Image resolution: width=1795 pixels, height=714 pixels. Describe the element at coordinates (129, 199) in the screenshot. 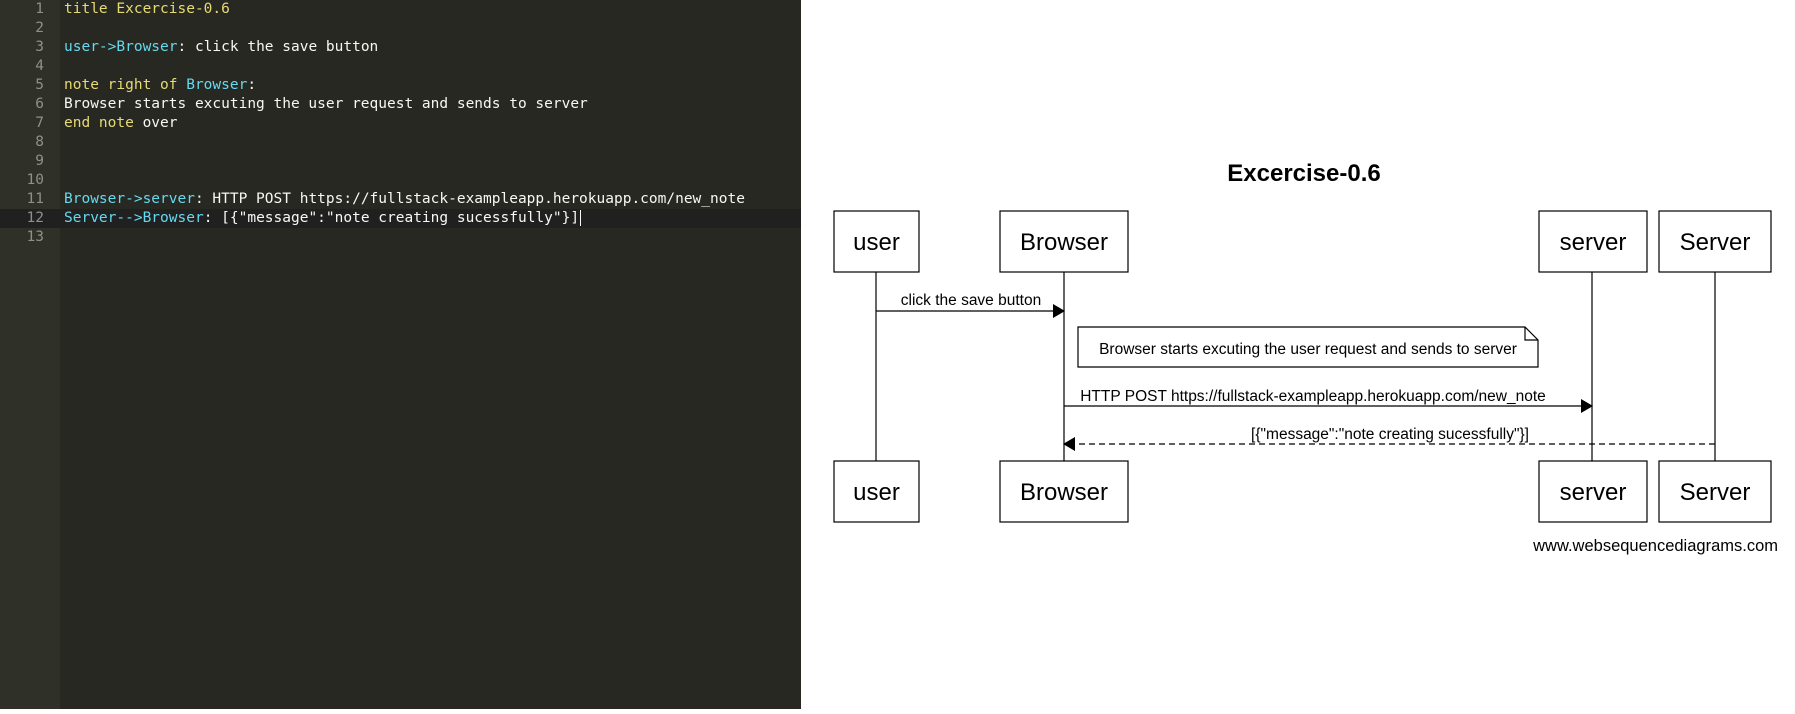

I see `code-token: Browser->server` at that location.